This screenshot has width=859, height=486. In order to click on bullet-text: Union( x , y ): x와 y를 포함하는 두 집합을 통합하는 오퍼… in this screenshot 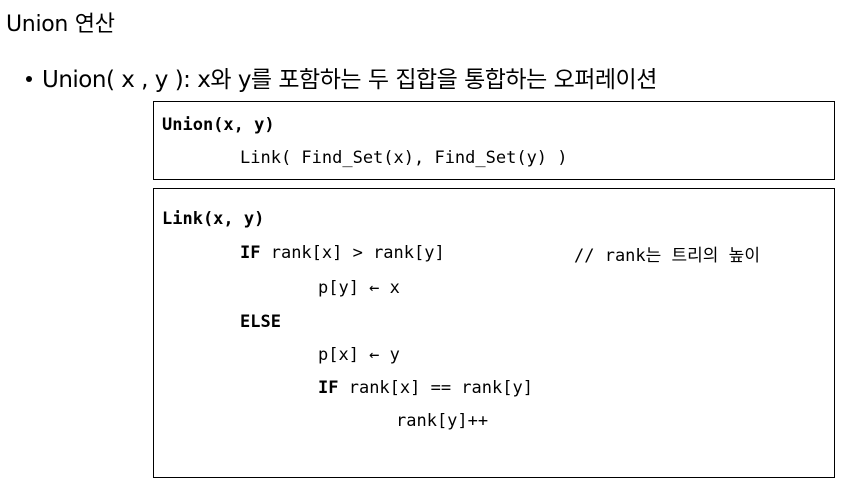, I will do `click(349, 80)`.